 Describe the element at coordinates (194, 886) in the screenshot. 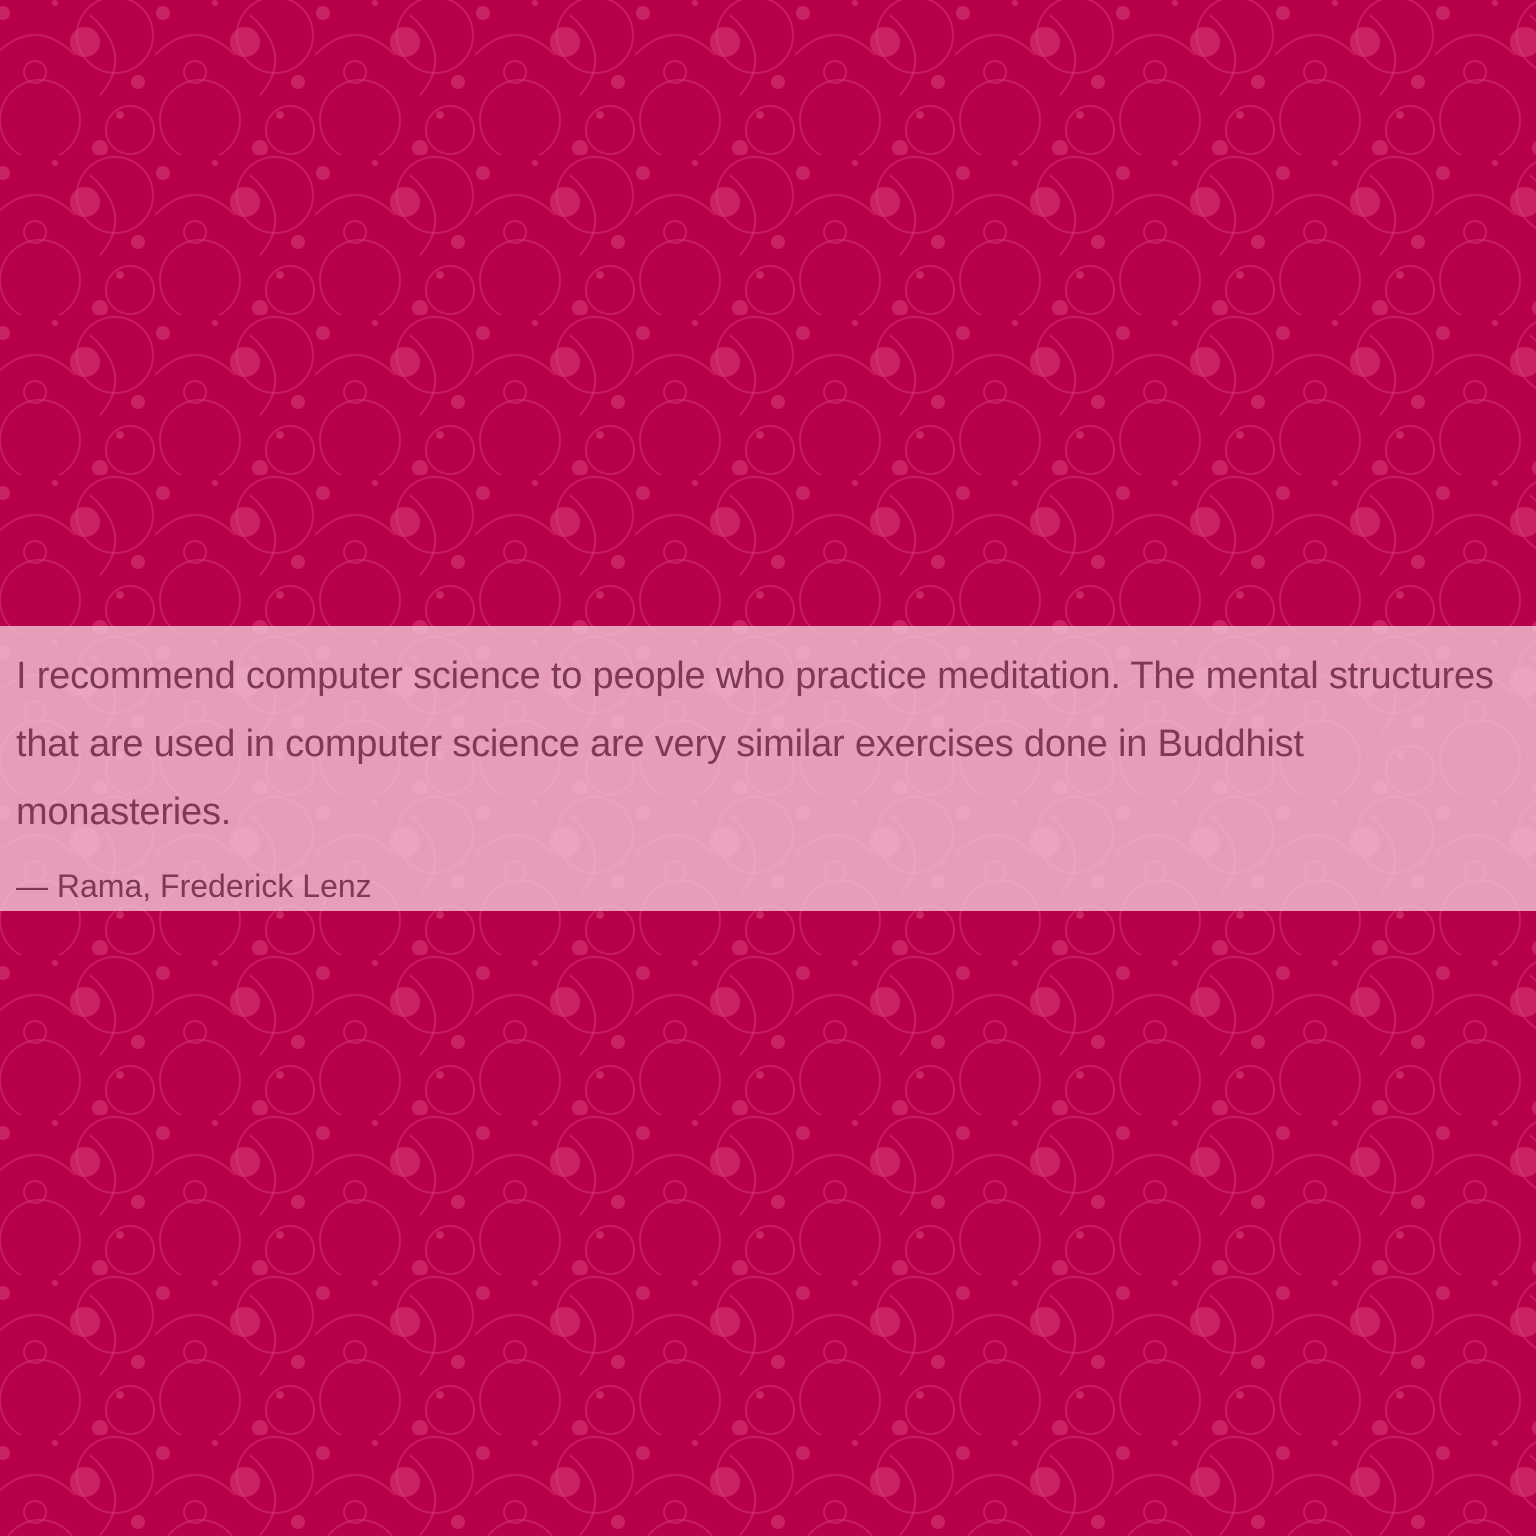

I see `quote-attribution: — Rama, Frederick Lenz` at that location.